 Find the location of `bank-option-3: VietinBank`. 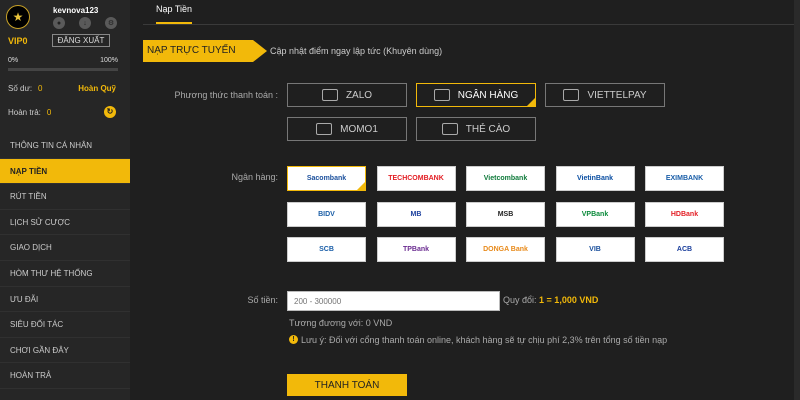

bank-option-3: VietinBank is located at coordinates (595, 178).